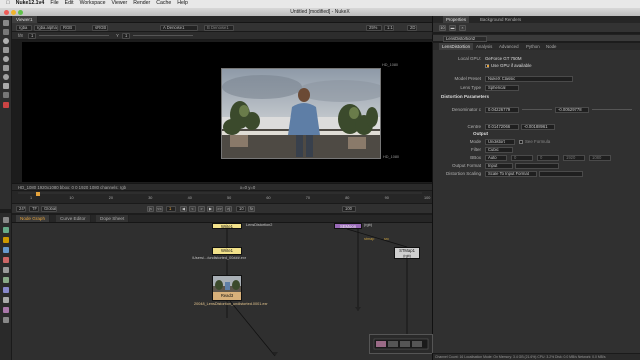 The image size is (640, 360). Describe the element at coordinates (533, 46) in the screenshot. I see `tab-python: Python` at that location.